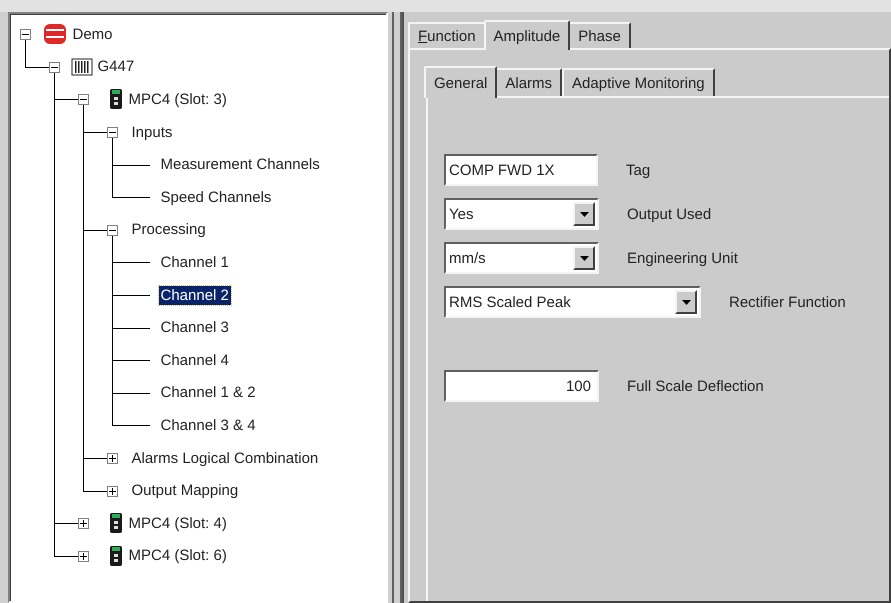  I want to click on field-label: Engineering Unit, so click(682, 258).